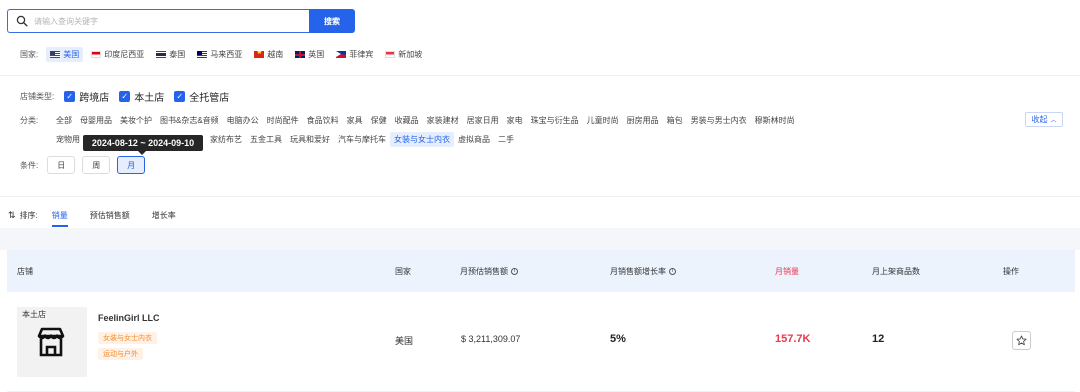  Describe the element at coordinates (177, 54) in the screenshot. I see `country-option-label: 泰国` at that location.